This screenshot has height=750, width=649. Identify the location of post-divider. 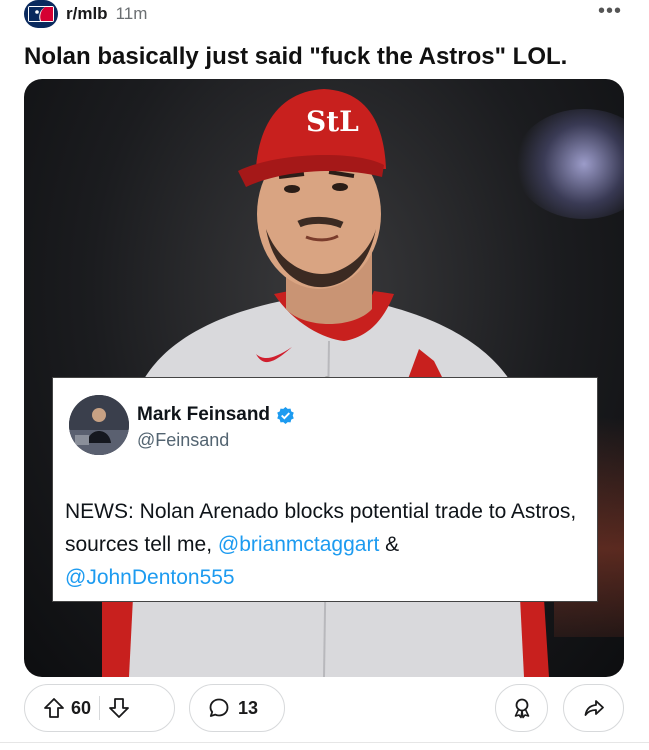
(324, 742).